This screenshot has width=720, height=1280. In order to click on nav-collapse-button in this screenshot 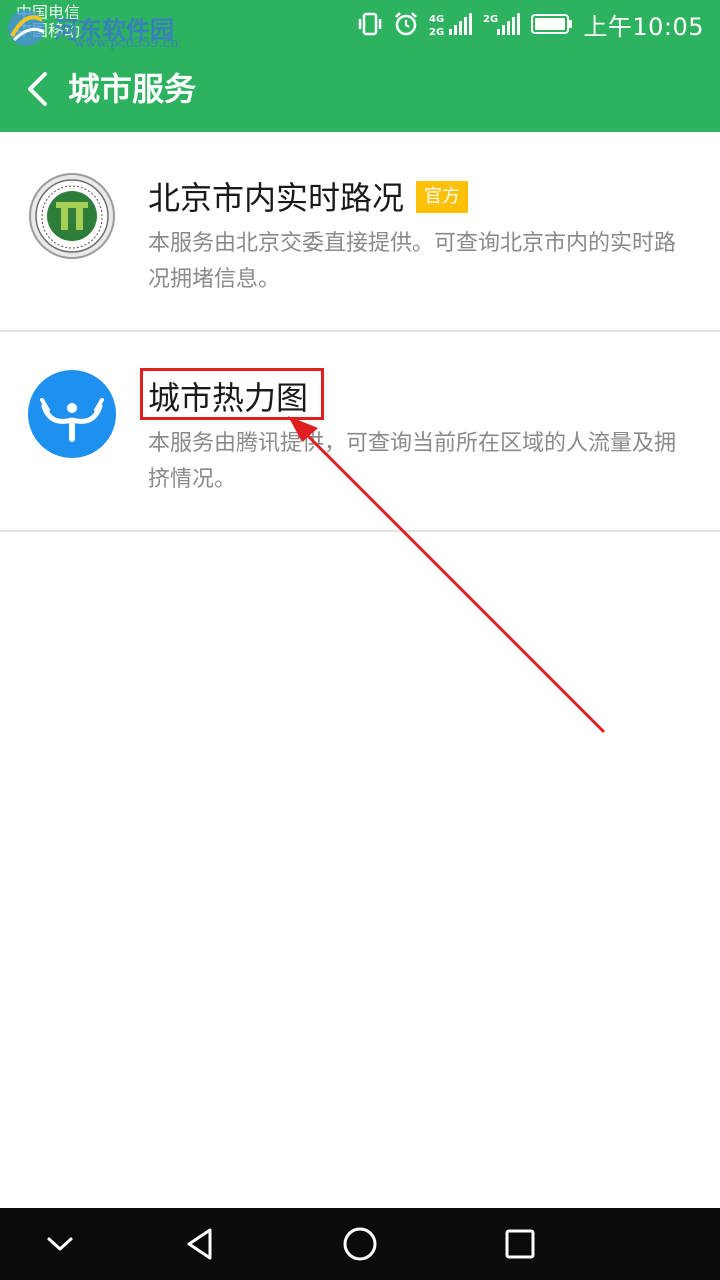, I will do `click(60, 1244)`.